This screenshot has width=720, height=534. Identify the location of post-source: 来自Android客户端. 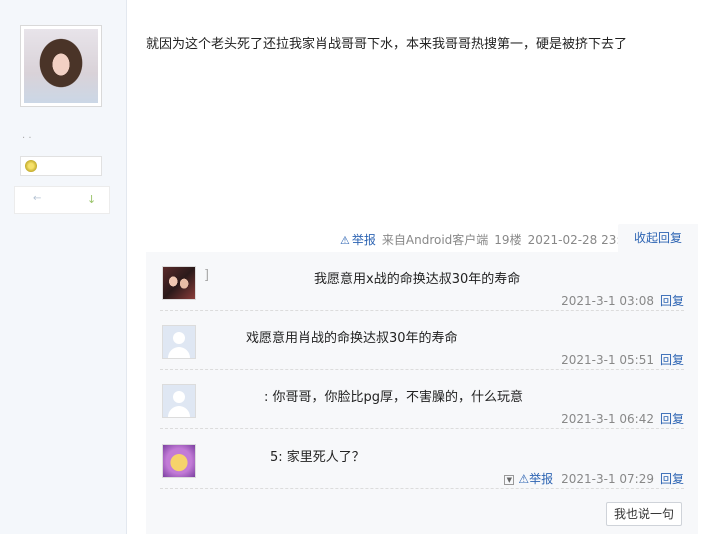
(435, 240).